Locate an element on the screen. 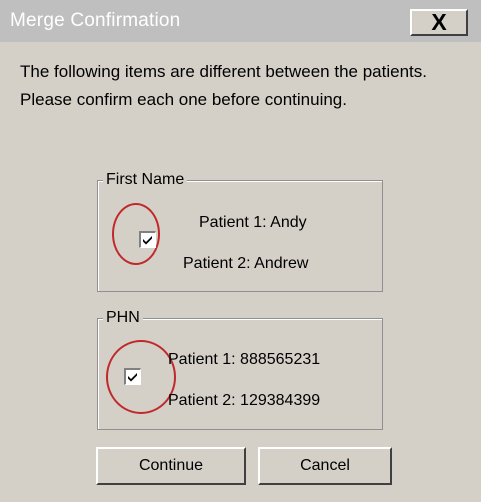  phn-patient2: Patient 2: 129384399 is located at coordinates (244, 400).